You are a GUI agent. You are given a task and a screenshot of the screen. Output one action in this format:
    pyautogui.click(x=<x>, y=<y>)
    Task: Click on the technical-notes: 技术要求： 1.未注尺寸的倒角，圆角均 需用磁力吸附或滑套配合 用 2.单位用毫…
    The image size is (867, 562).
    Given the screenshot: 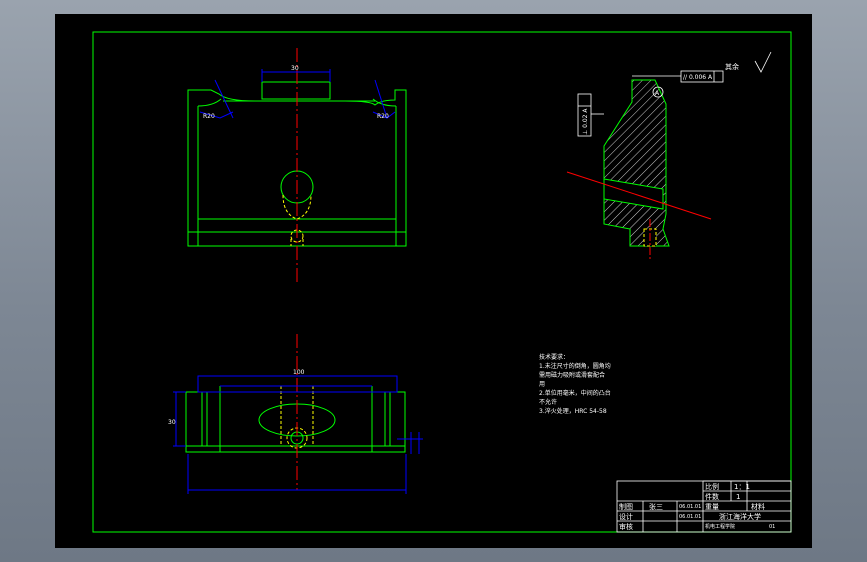 What is the action you would take?
    pyautogui.click(x=575, y=384)
    